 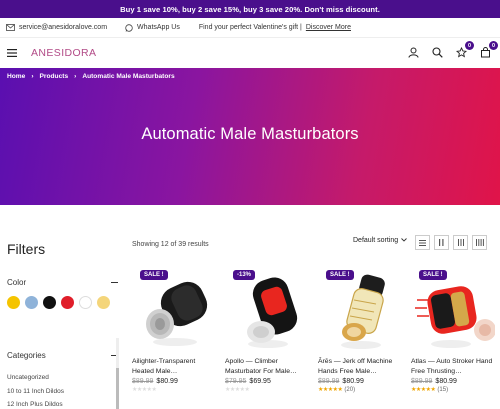 What do you see at coordinates (453, 390) in the screenshot?
I see `rating: ★★★★★ (15)` at bounding box center [453, 390].